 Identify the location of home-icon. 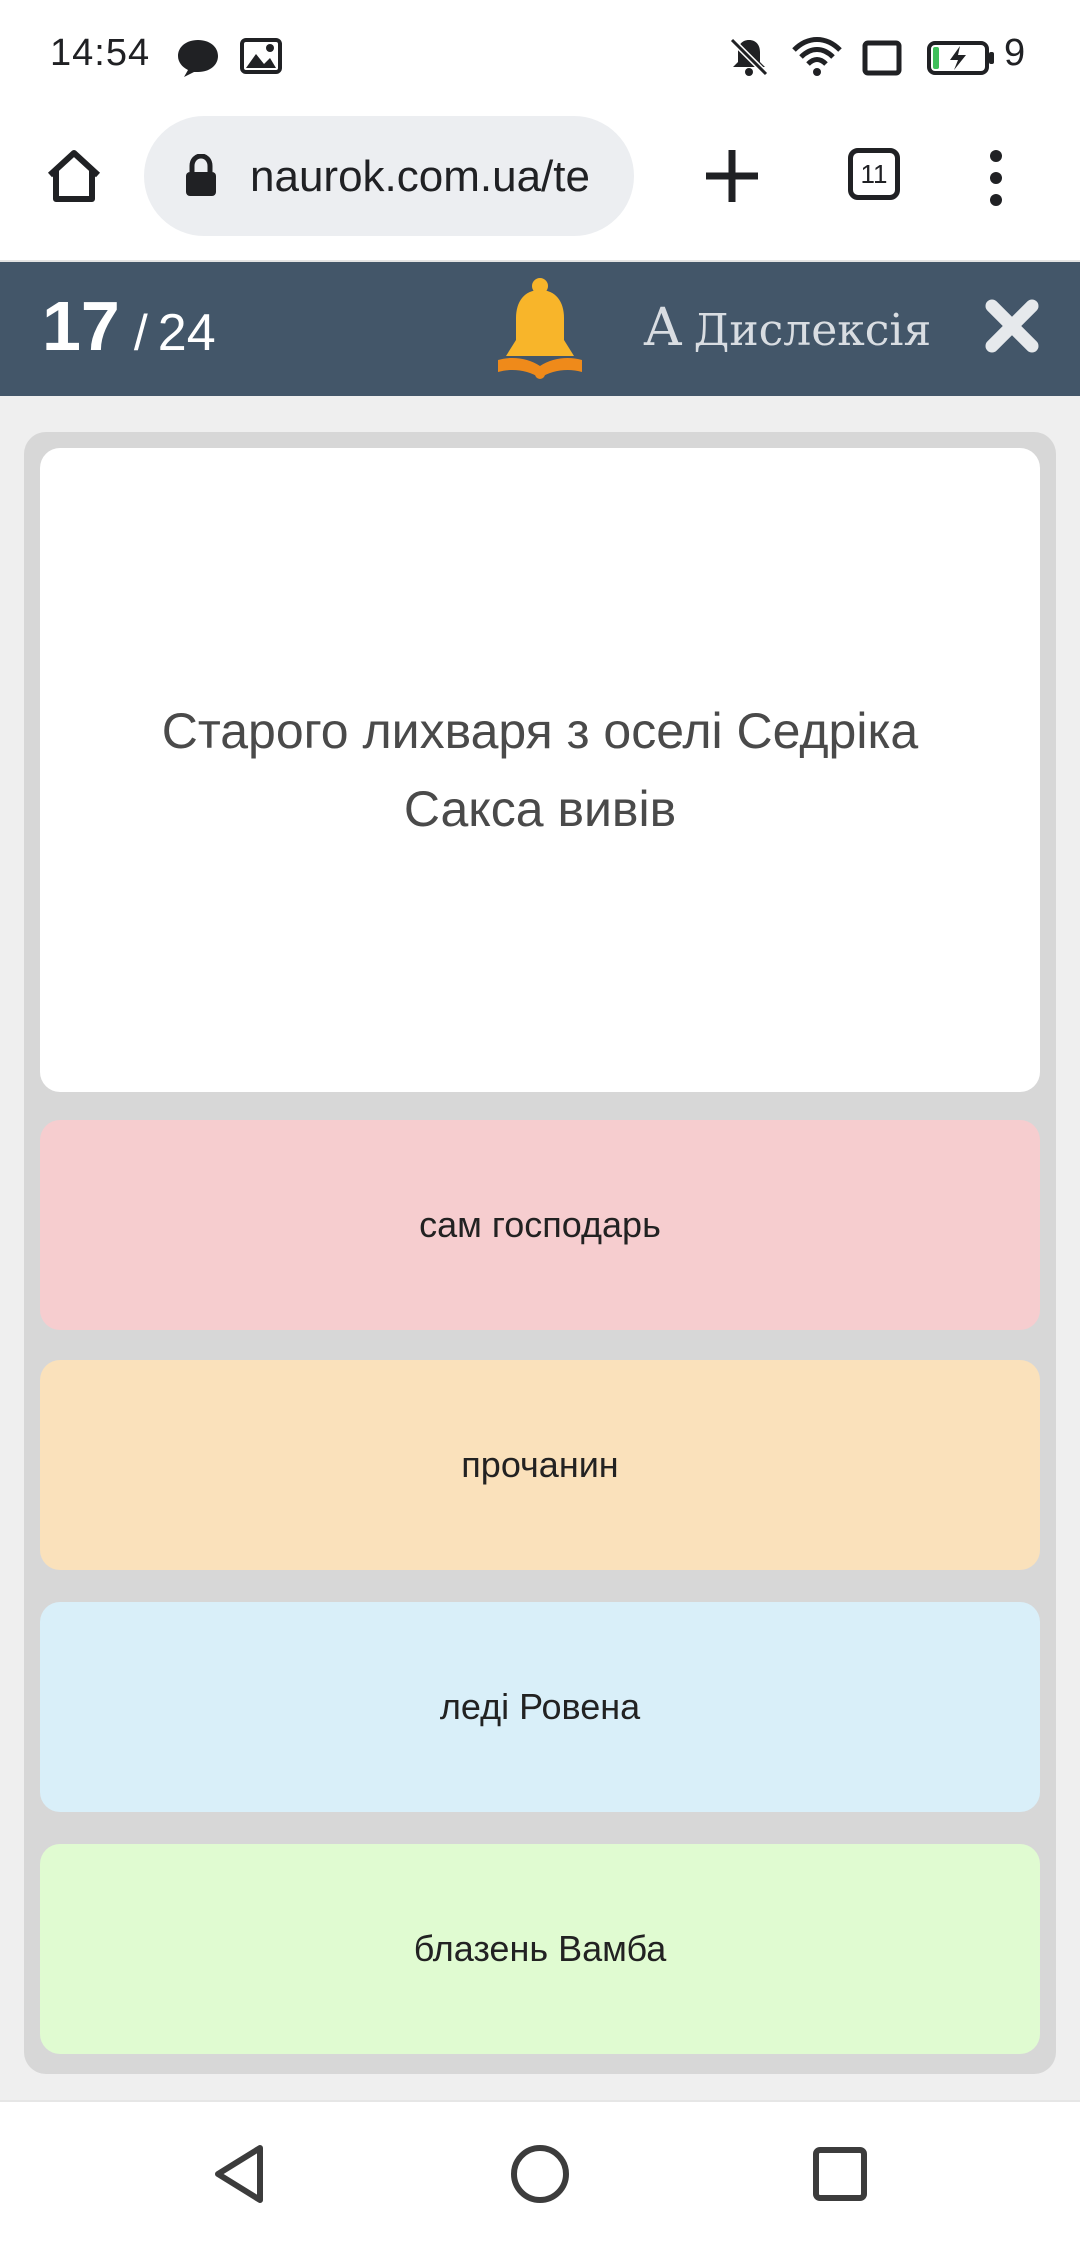
(74, 176).